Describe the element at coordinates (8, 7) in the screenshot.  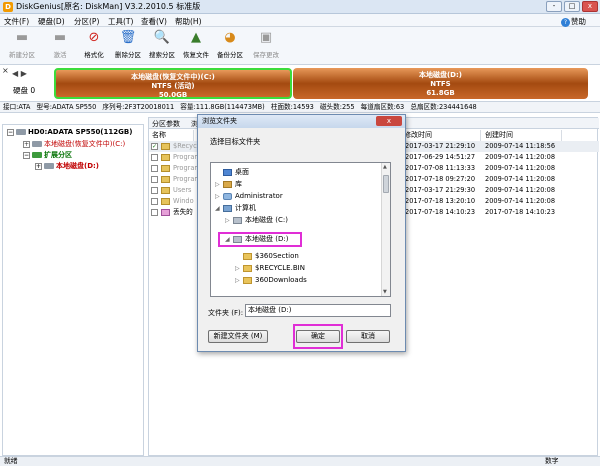
I see `app-icon: D` at that location.